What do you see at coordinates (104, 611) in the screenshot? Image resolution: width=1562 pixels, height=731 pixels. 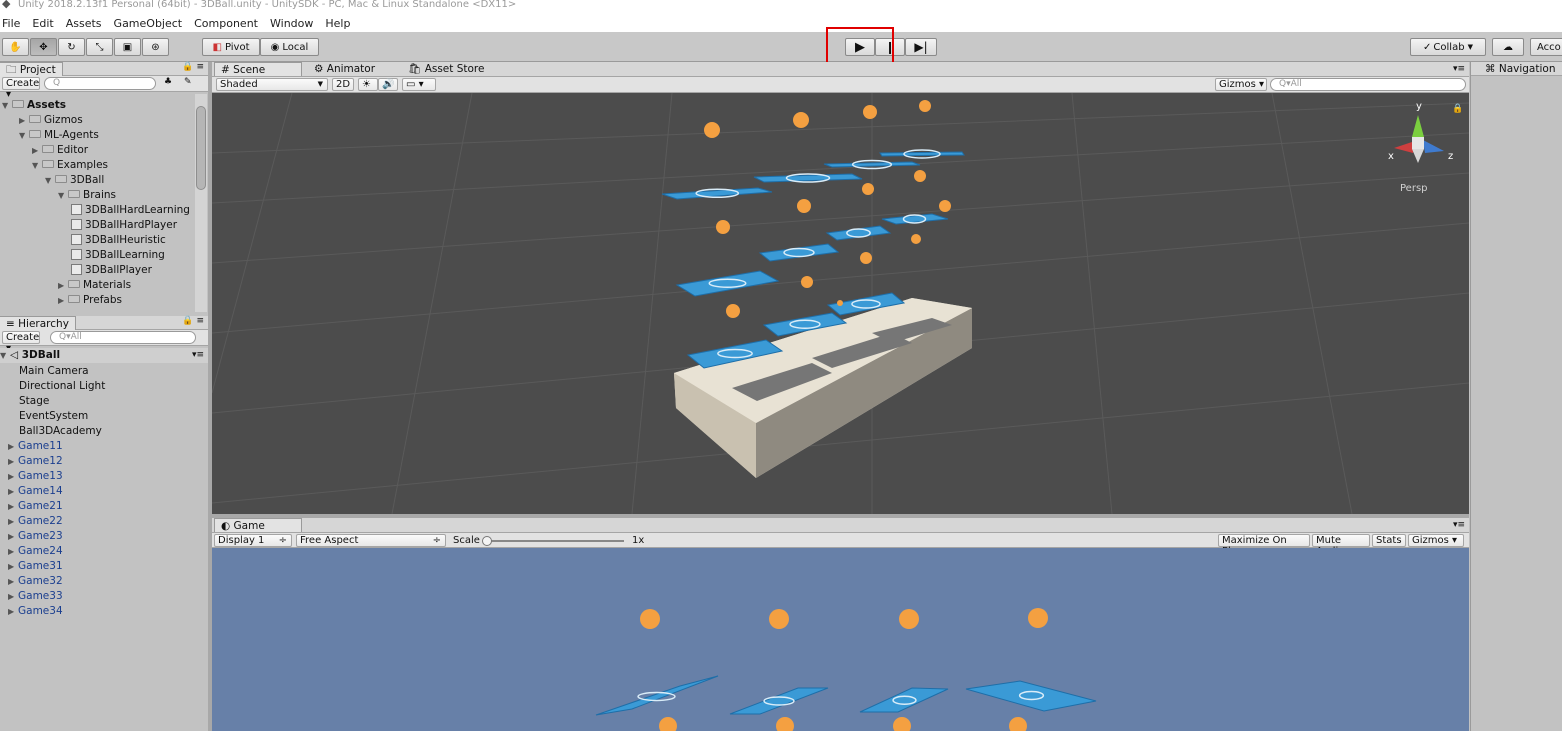 I see `hierarchy-item: ▶ Game34` at bounding box center [104, 611].